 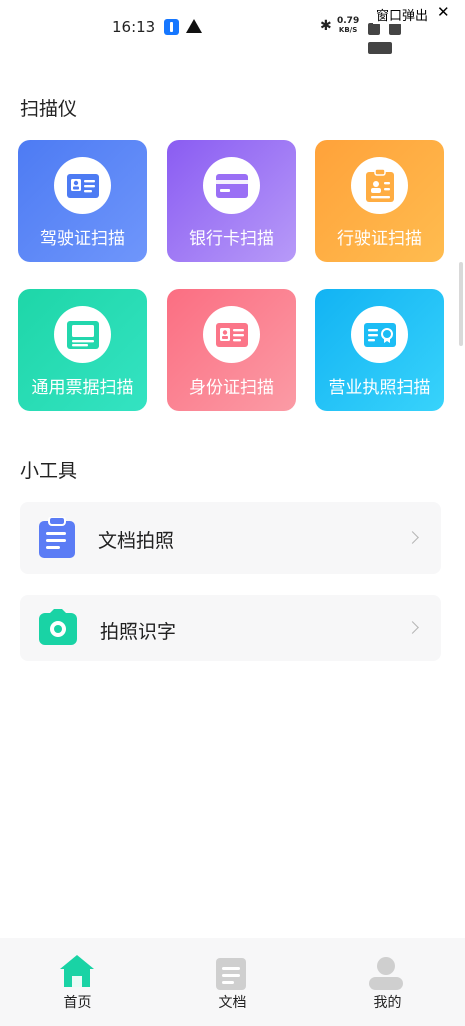 What do you see at coordinates (231, 334) in the screenshot?
I see `id-card-icon` at bounding box center [231, 334].